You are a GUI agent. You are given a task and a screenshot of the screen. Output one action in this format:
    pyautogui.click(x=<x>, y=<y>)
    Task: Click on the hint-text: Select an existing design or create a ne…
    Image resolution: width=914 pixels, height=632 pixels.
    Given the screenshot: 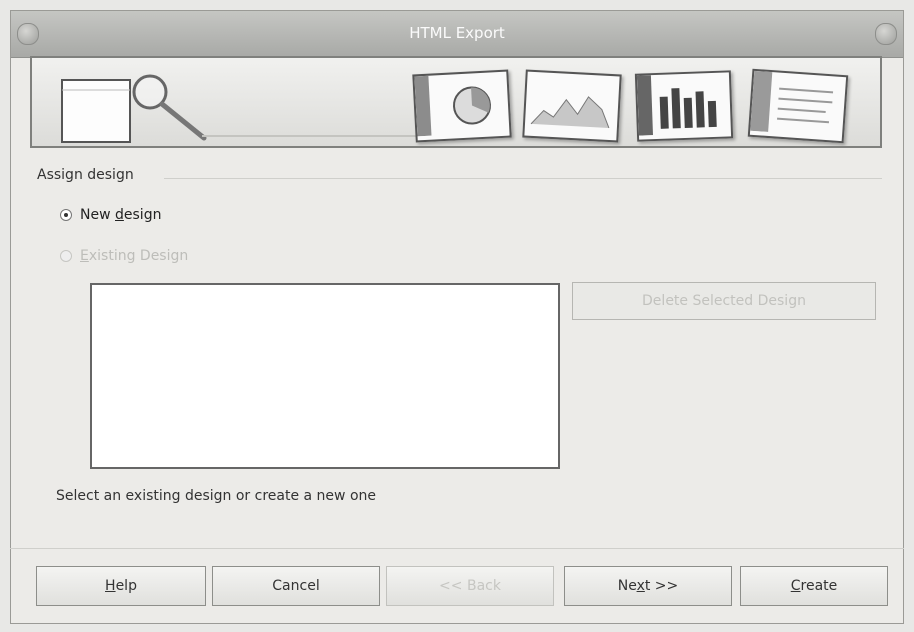 What is the action you would take?
    pyautogui.click(x=216, y=496)
    